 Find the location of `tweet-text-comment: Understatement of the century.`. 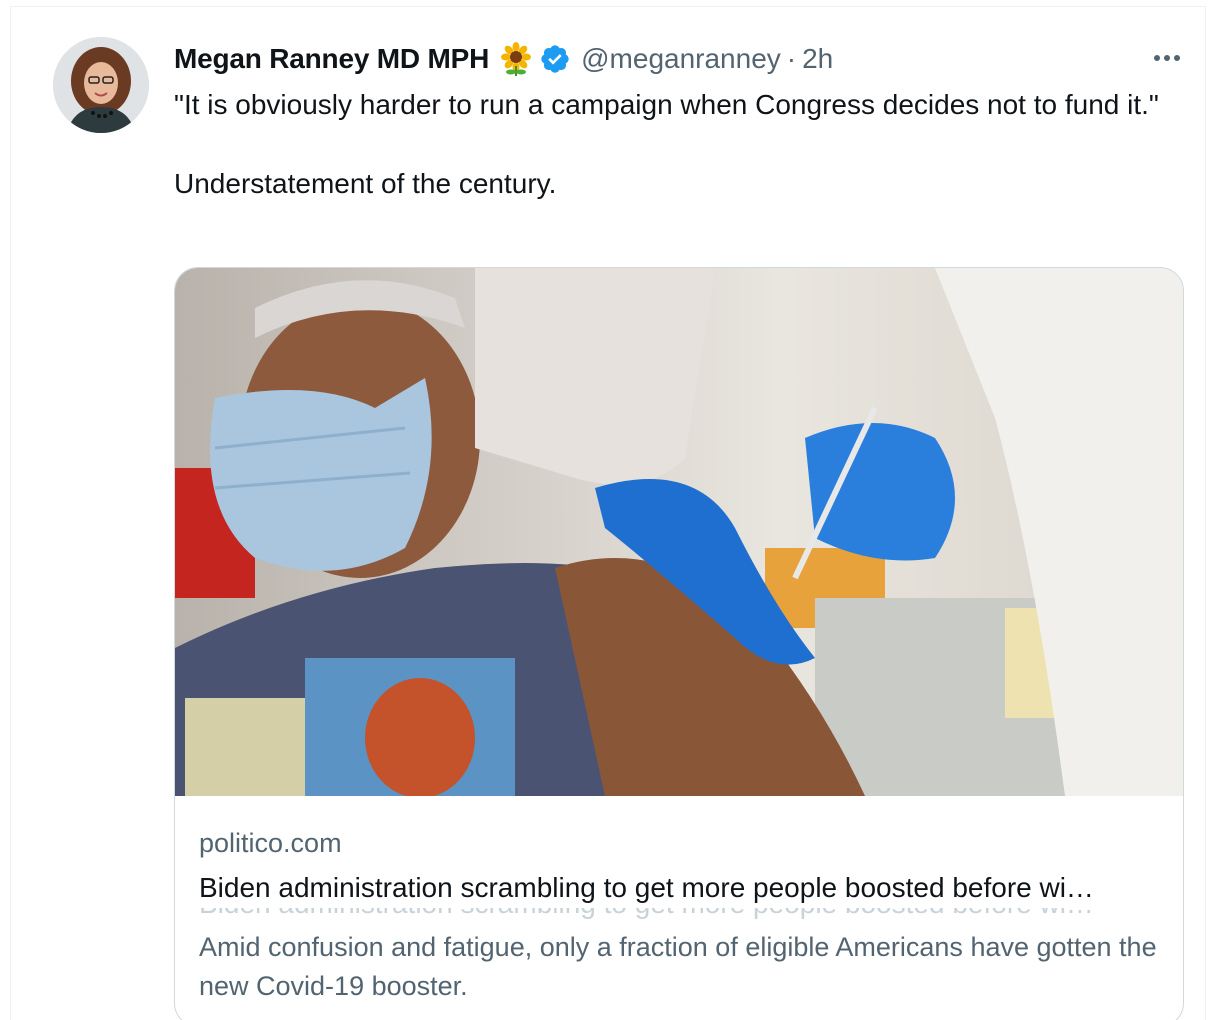

tweet-text-comment: Understatement of the century. is located at coordinates (365, 183).